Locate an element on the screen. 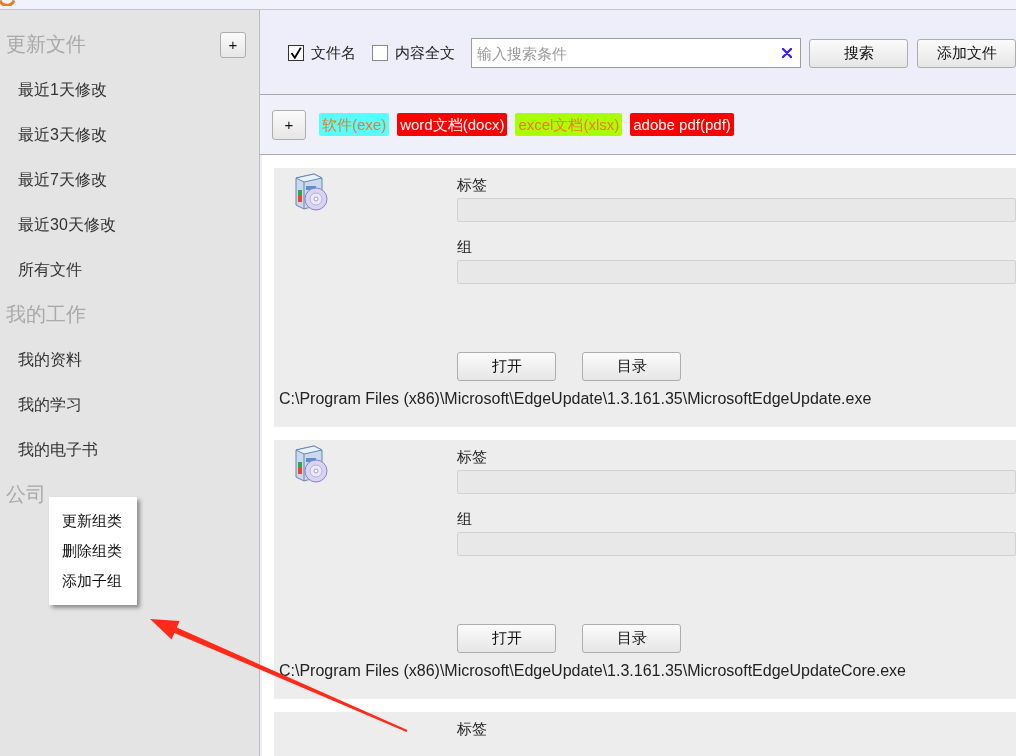 Image resolution: width=1016 pixels, height=756 pixels. menu-item: 删除组类 is located at coordinates (99, 551).